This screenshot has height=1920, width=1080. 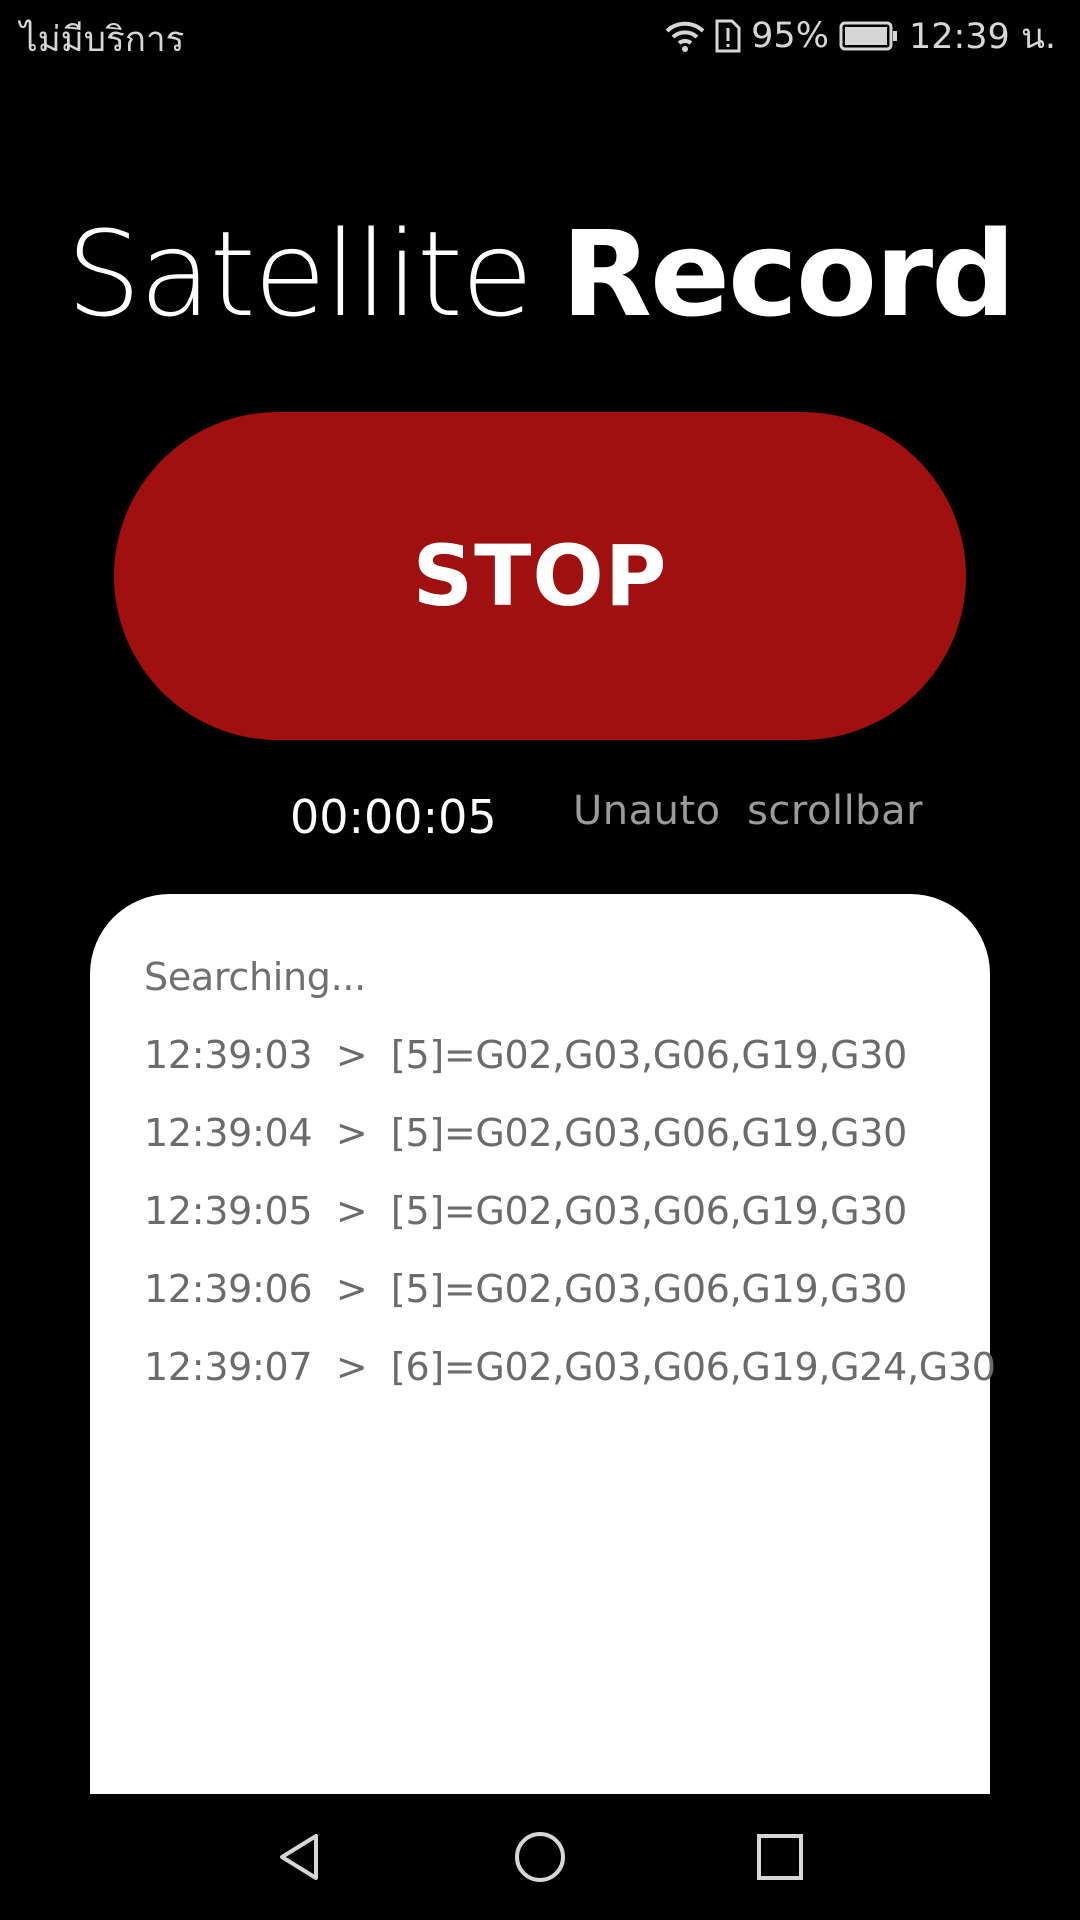 What do you see at coordinates (790, 36) in the screenshot?
I see `battery-percent: 95%` at bounding box center [790, 36].